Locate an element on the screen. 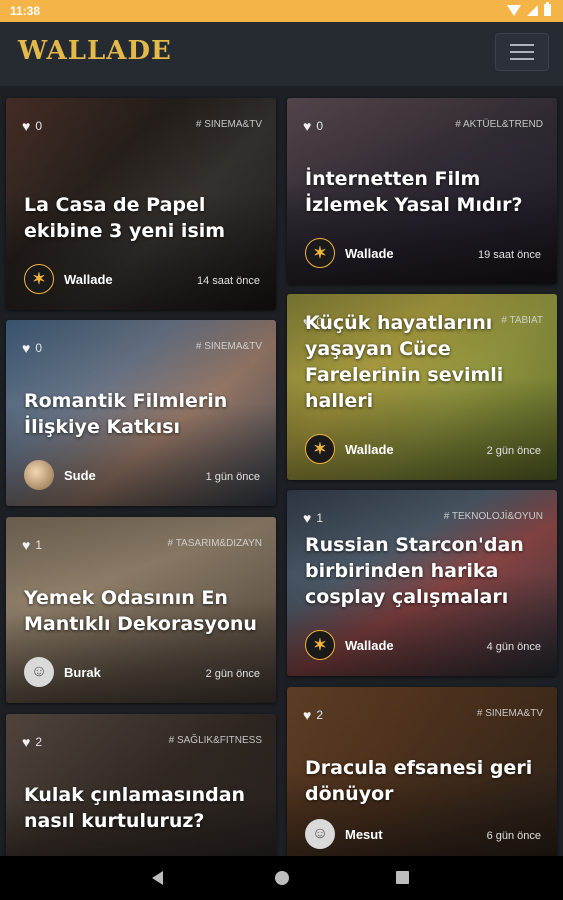 The image size is (563, 900). author: ☺ Burak is located at coordinates (62, 672).